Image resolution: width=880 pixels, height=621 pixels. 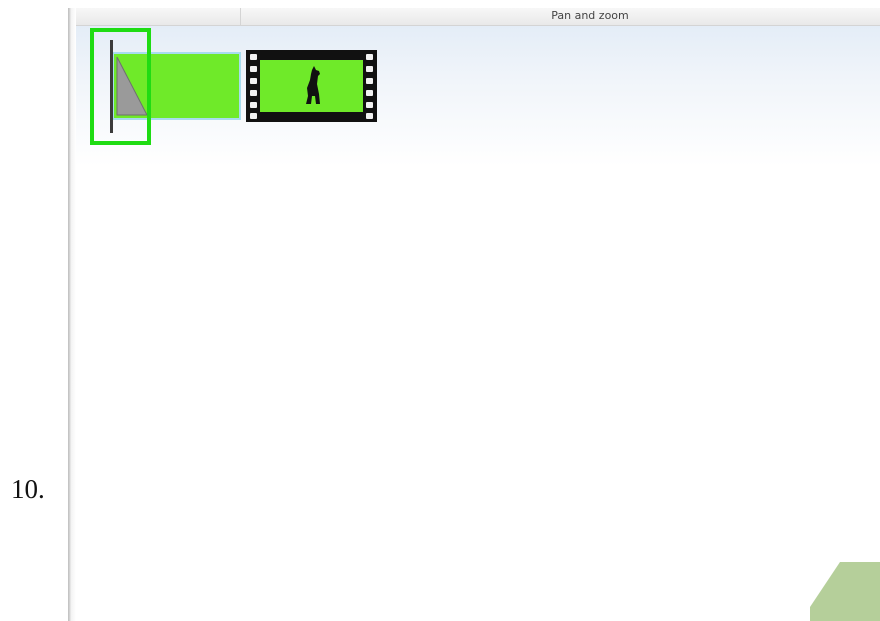 I want to click on video-thumbnail, so click(x=311, y=86).